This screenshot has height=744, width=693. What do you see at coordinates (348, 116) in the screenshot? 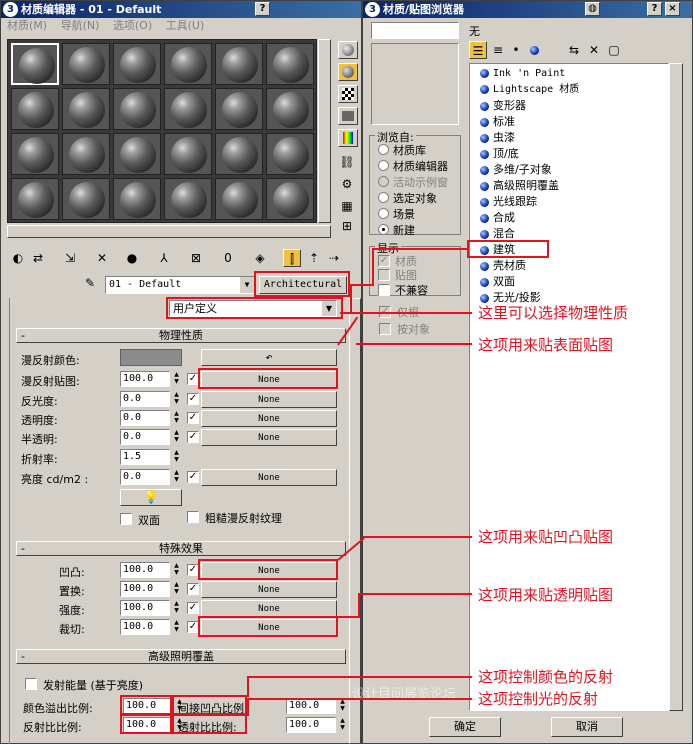
I see `uv-tiling-button` at bounding box center [348, 116].